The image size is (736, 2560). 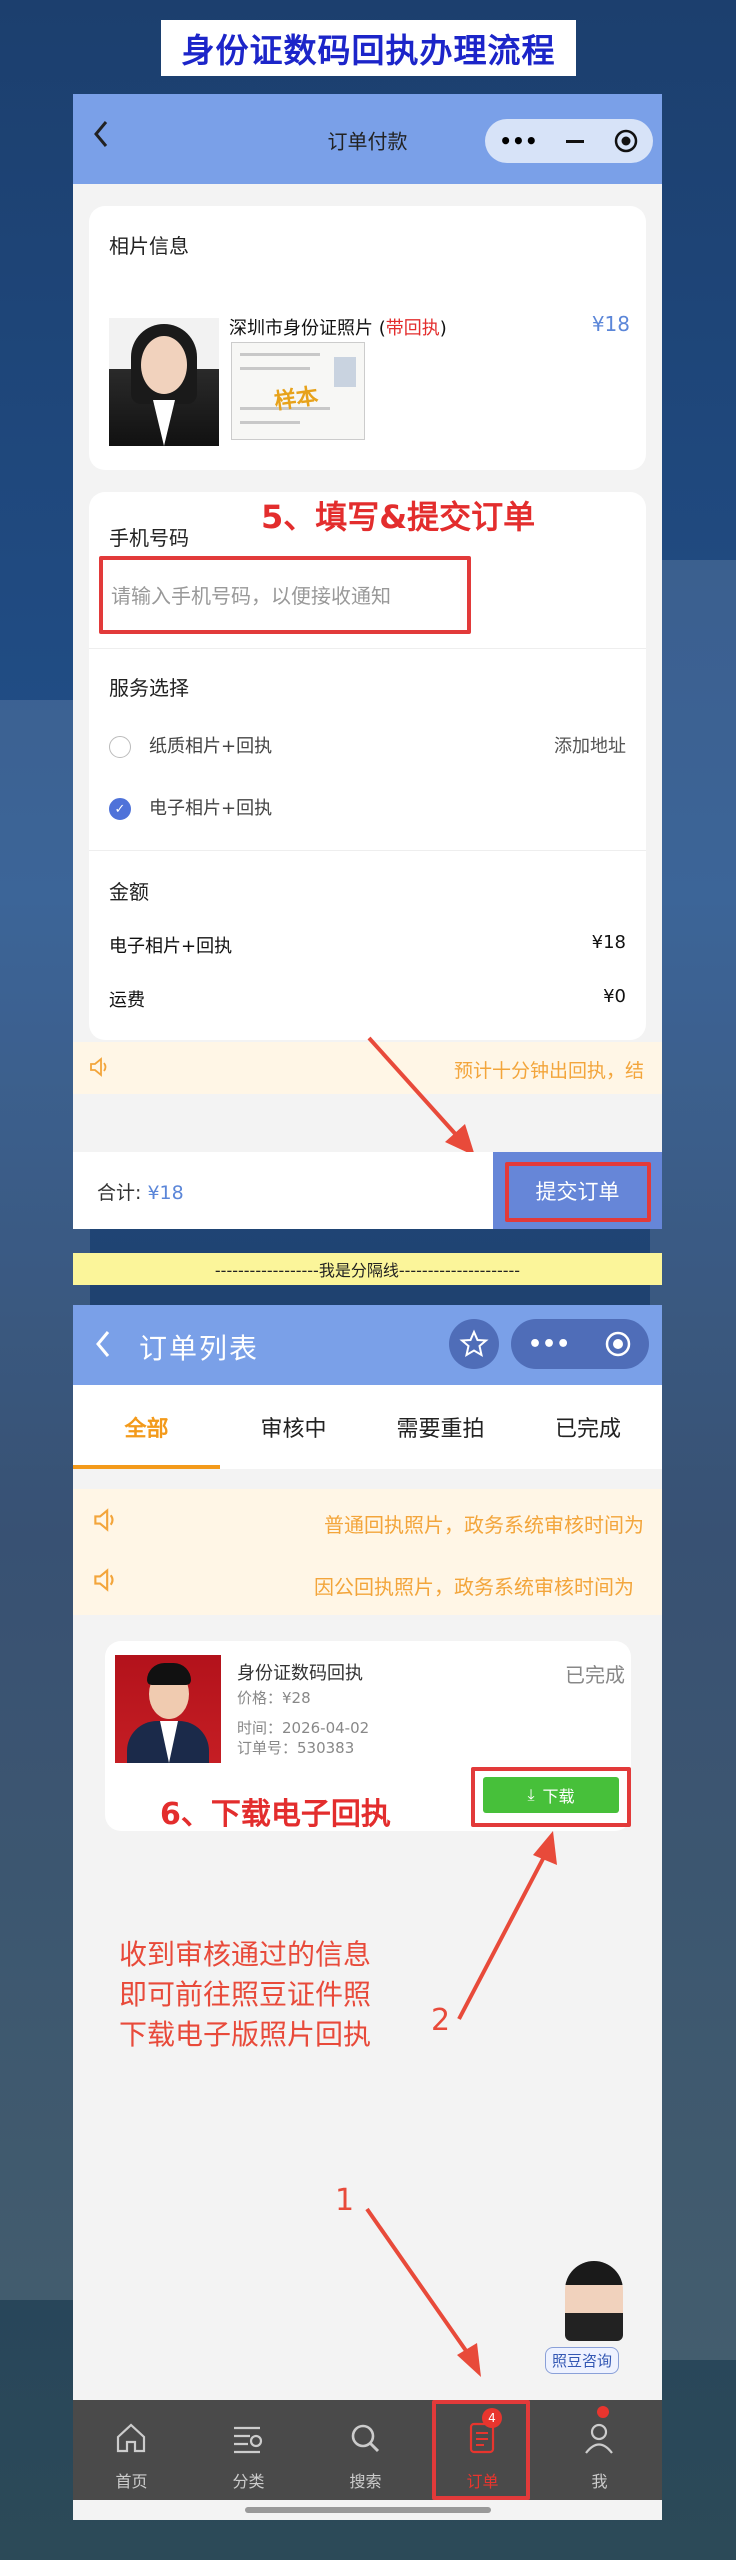 I want to click on amount-row-label: 电子相片+回执, so click(x=171, y=946).